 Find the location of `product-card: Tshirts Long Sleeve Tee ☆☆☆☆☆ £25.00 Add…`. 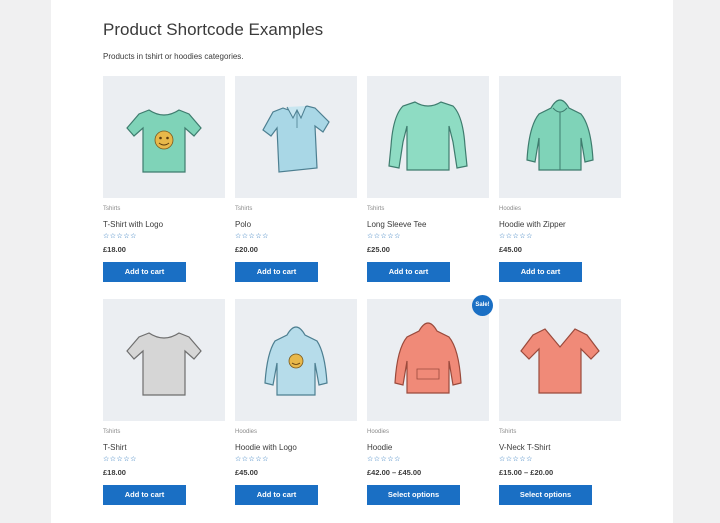

product-card: Tshirts Long Sleeve Tee ☆☆☆☆☆ £25.00 Add… is located at coordinates (428, 179).